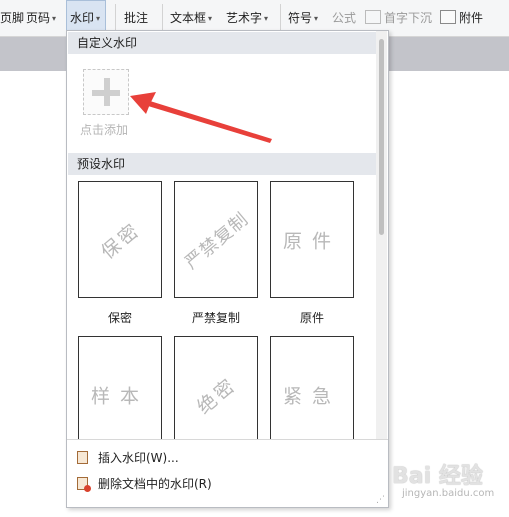 Image resolution: width=509 pixels, height=517 pixels. I want to click on attachment-icon, so click(448, 17).